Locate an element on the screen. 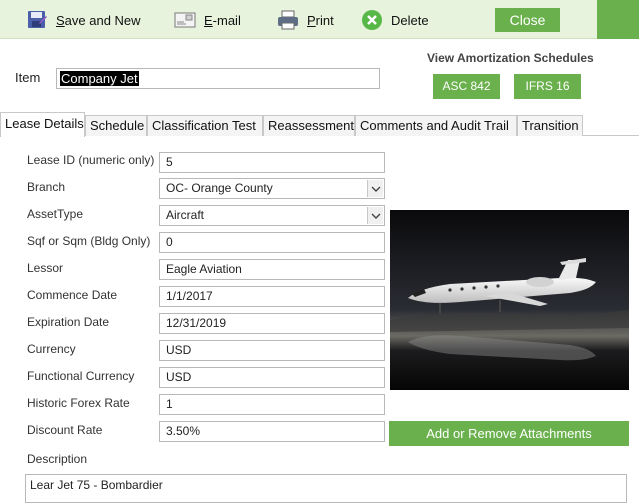 The width and height of the screenshot is (639, 503). commence-date-input: 1/1/2017 is located at coordinates (272, 296).